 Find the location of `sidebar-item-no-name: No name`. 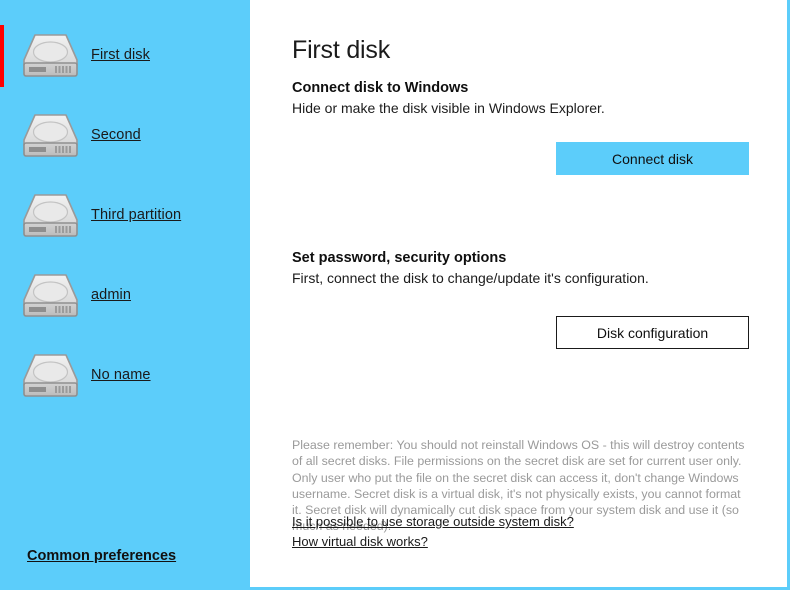

sidebar-item-no-name: No name is located at coordinates (125, 375).